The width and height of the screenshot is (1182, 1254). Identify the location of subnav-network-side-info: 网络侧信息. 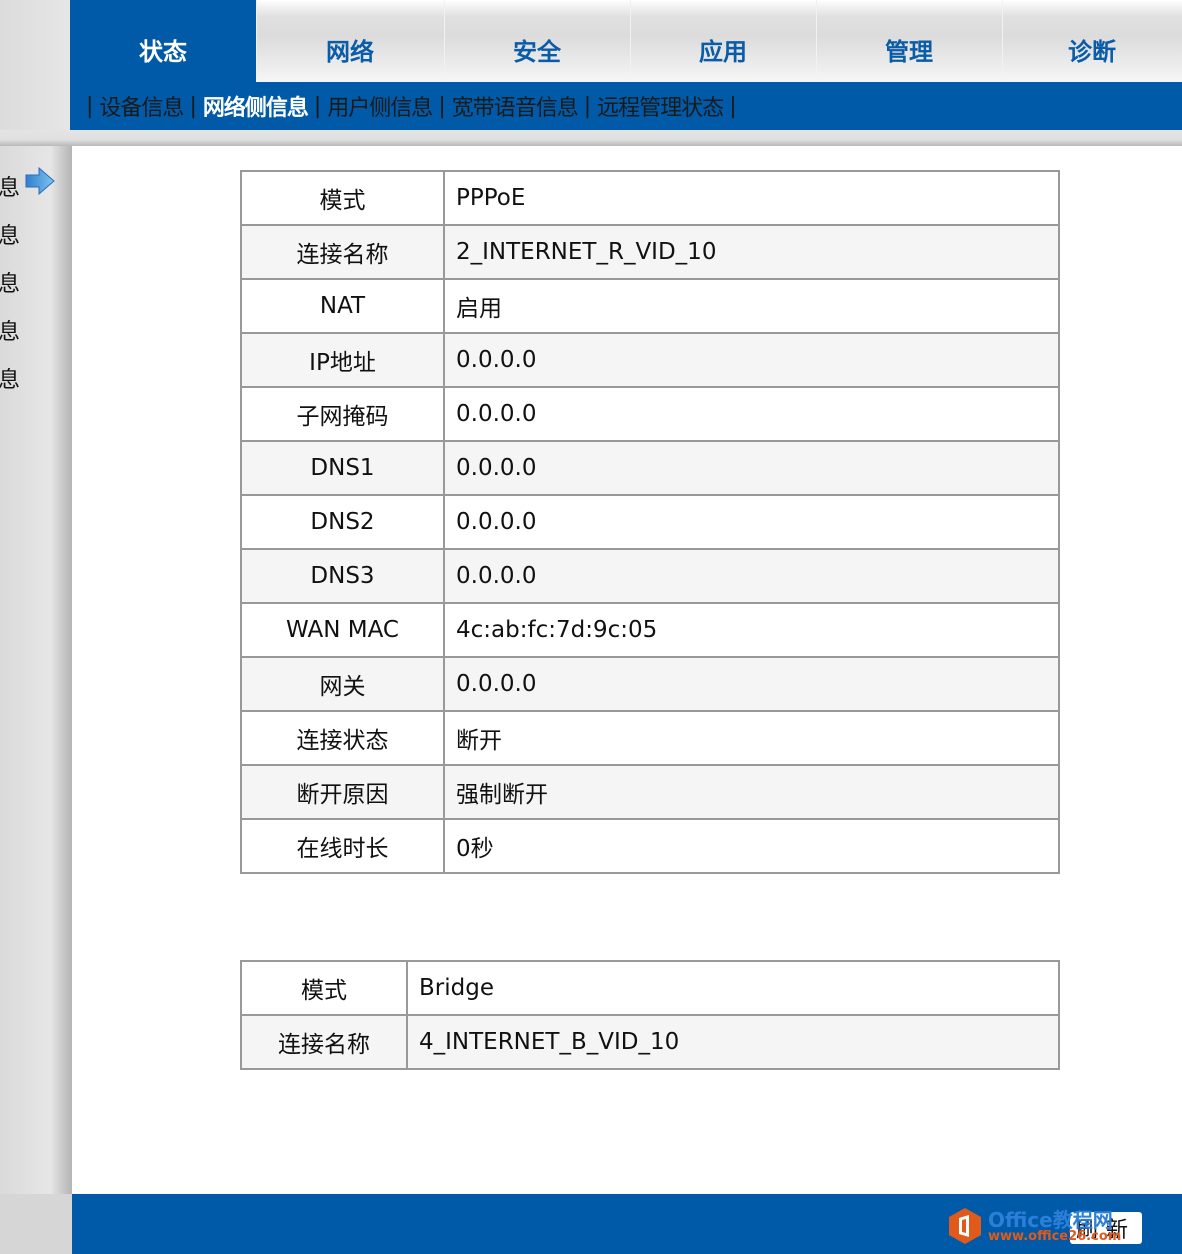
(256, 106).